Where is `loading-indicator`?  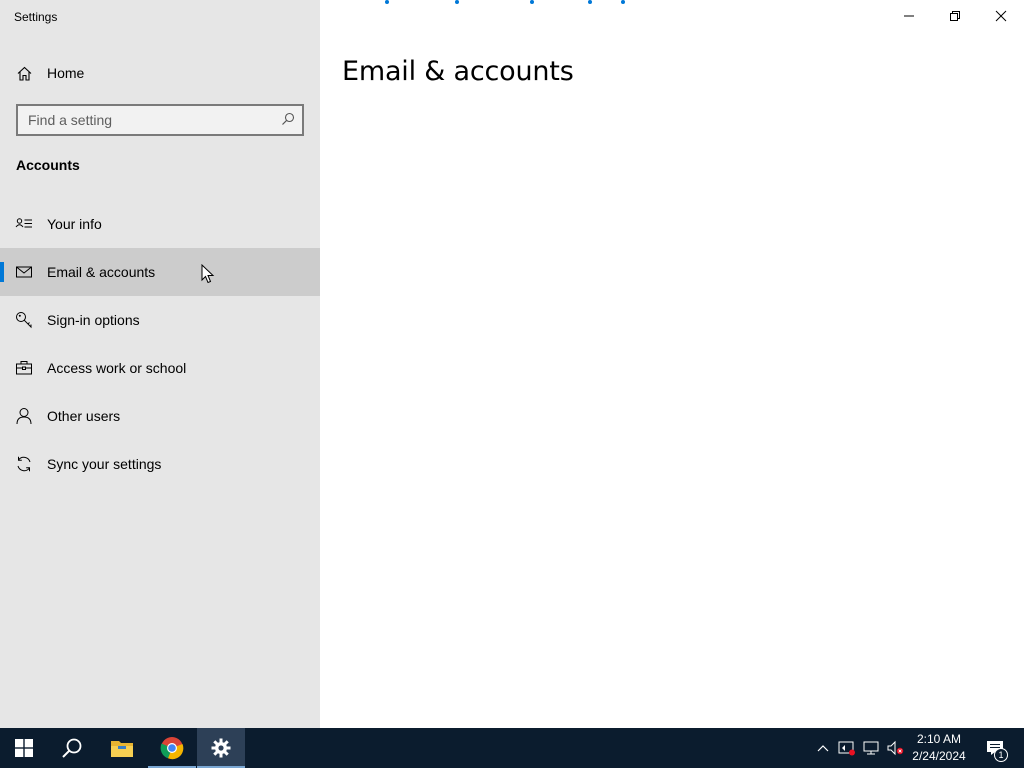 loading-indicator is located at coordinates (510, 3).